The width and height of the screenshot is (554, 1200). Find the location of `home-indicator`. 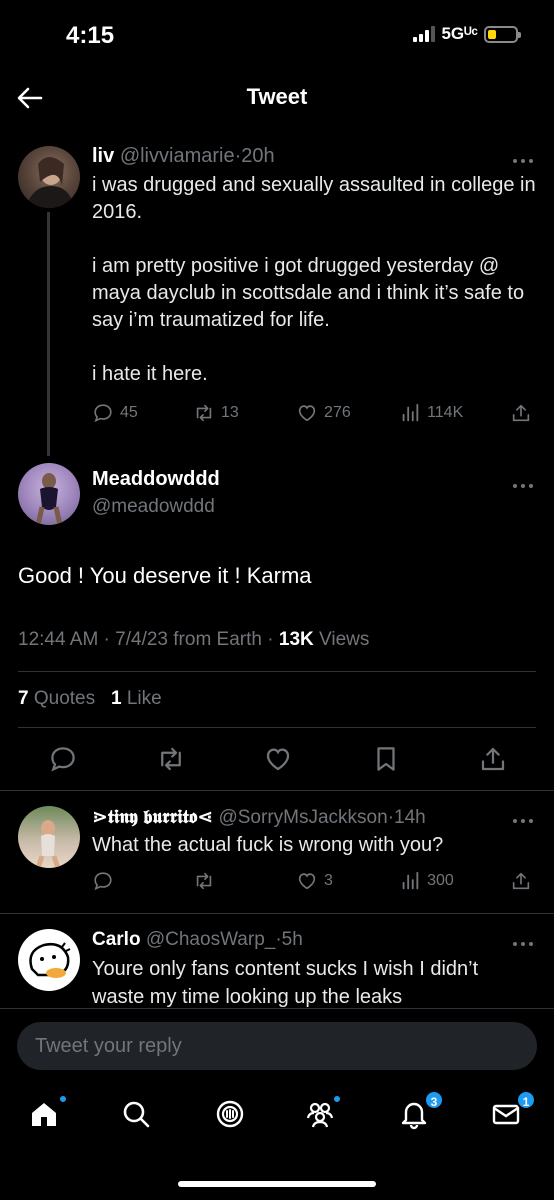

home-indicator is located at coordinates (277, 1184).